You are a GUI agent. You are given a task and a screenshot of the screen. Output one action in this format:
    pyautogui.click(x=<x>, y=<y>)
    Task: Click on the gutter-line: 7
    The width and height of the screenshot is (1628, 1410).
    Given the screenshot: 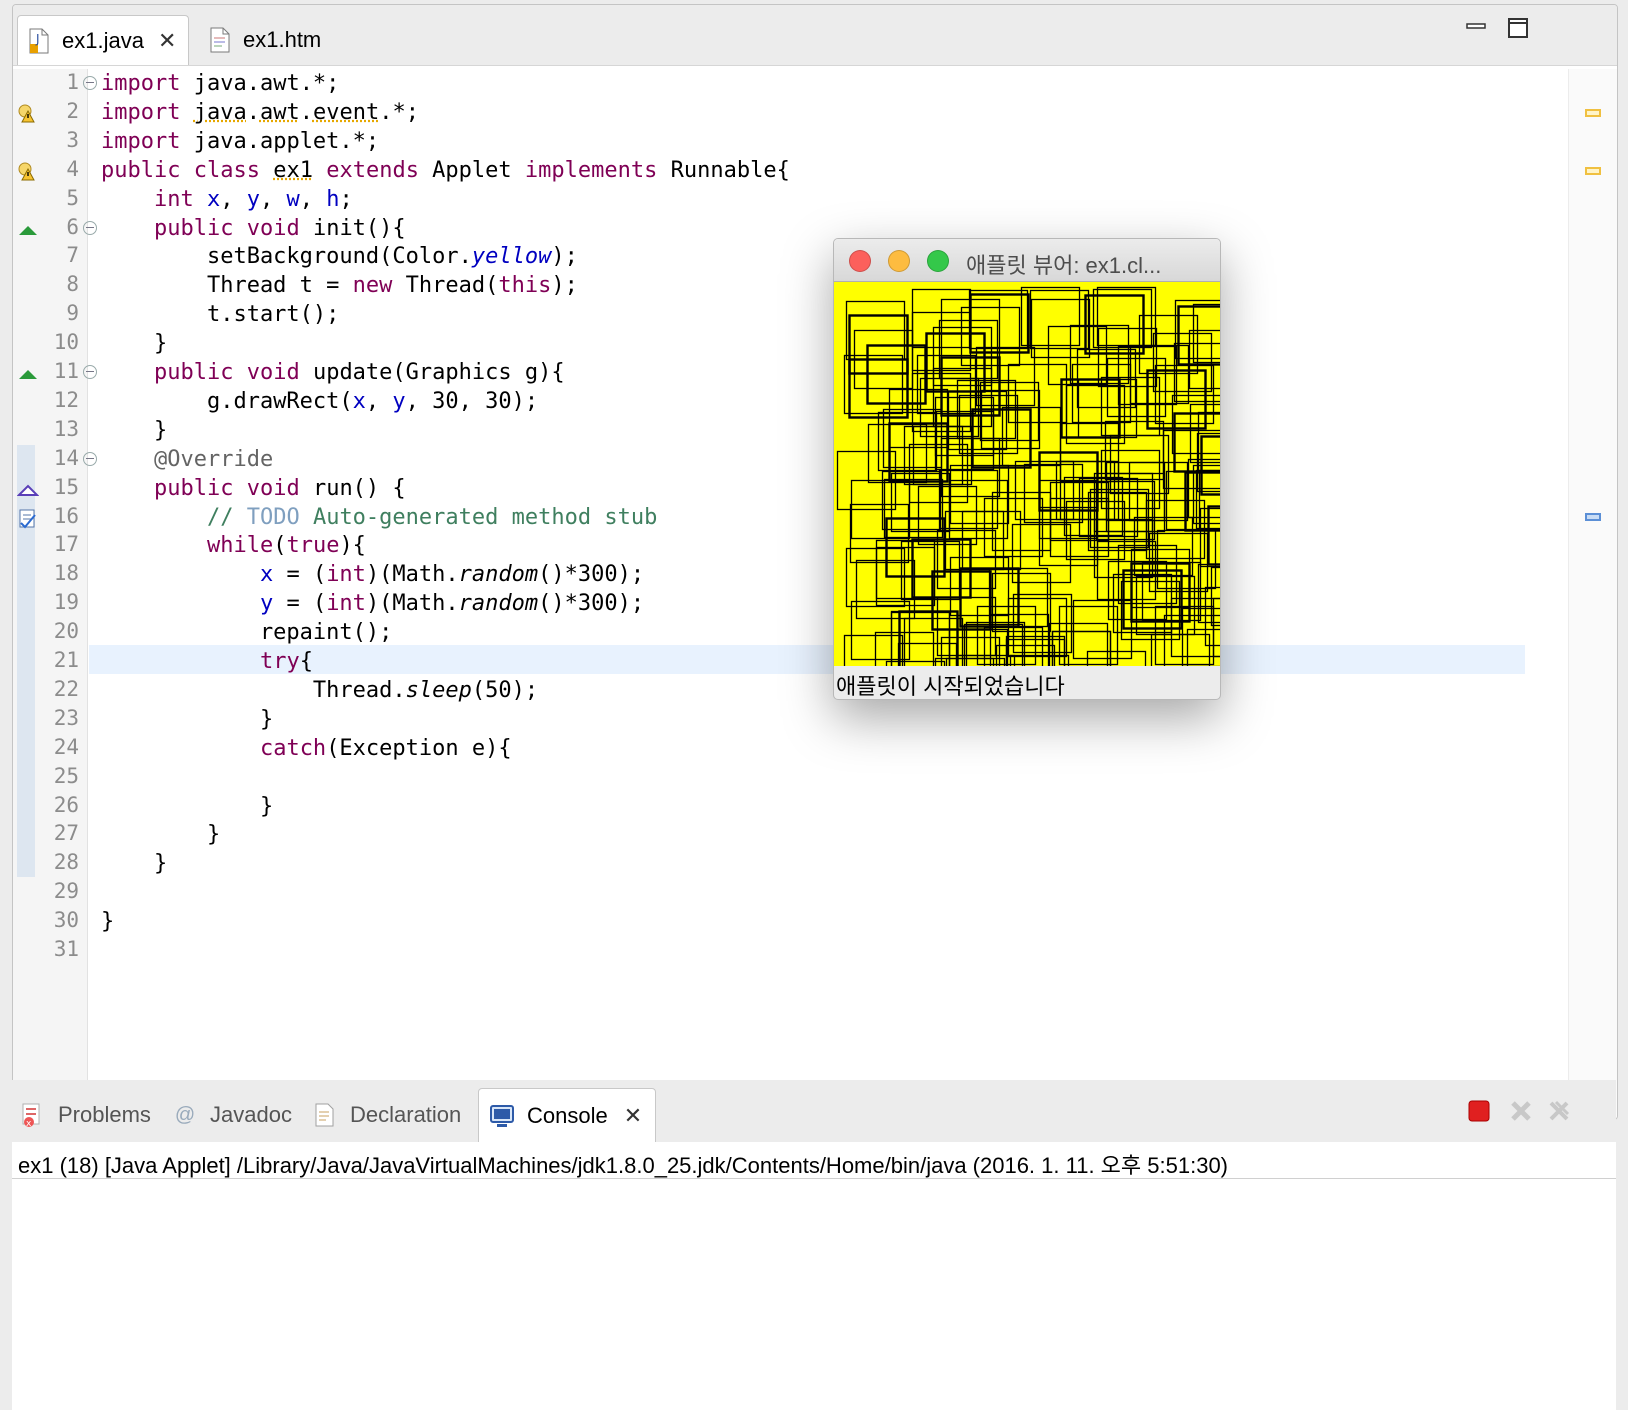 What is the action you would take?
    pyautogui.click(x=56, y=257)
    